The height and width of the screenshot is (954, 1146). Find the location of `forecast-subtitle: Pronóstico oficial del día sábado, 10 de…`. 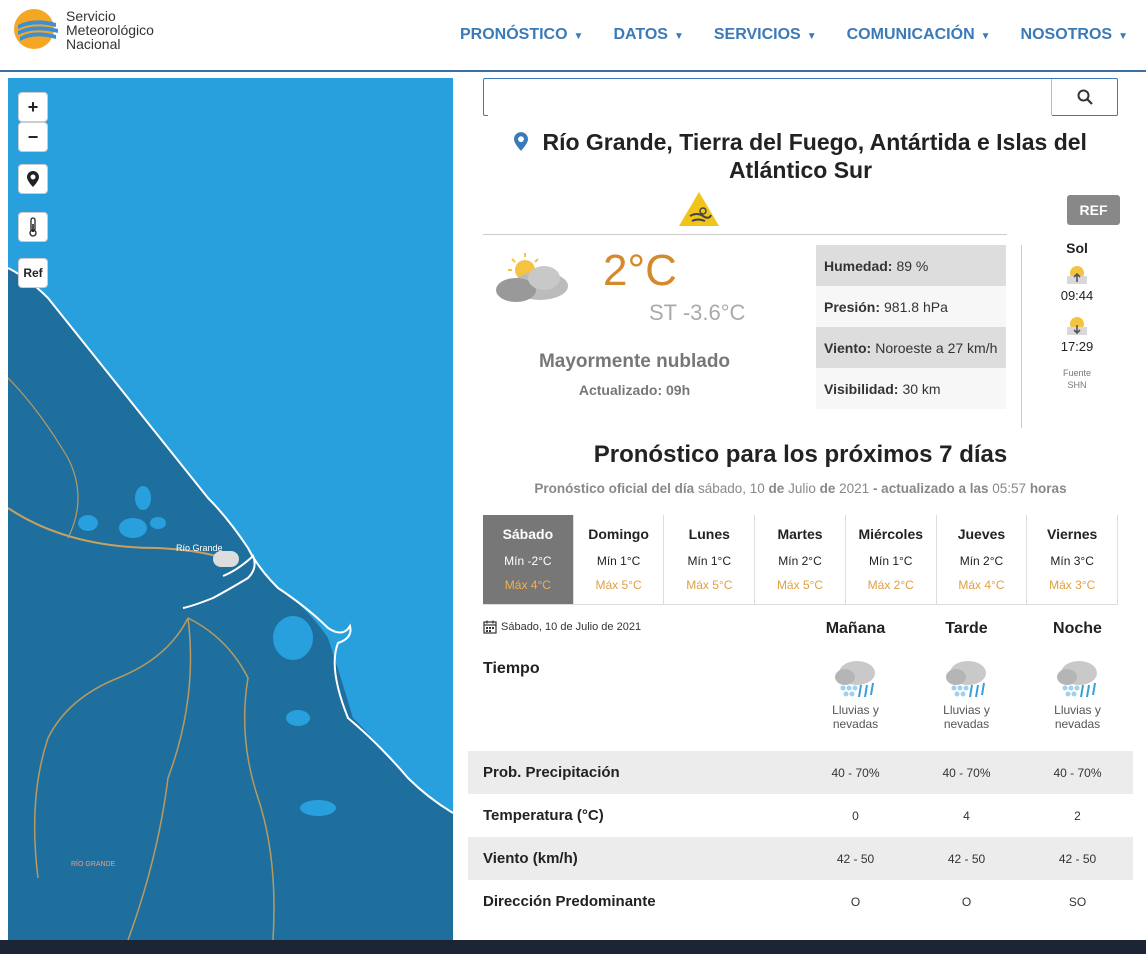

forecast-subtitle: Pronóstico oficial del día sábado, 10 de… is located at coordinates (800, 488).